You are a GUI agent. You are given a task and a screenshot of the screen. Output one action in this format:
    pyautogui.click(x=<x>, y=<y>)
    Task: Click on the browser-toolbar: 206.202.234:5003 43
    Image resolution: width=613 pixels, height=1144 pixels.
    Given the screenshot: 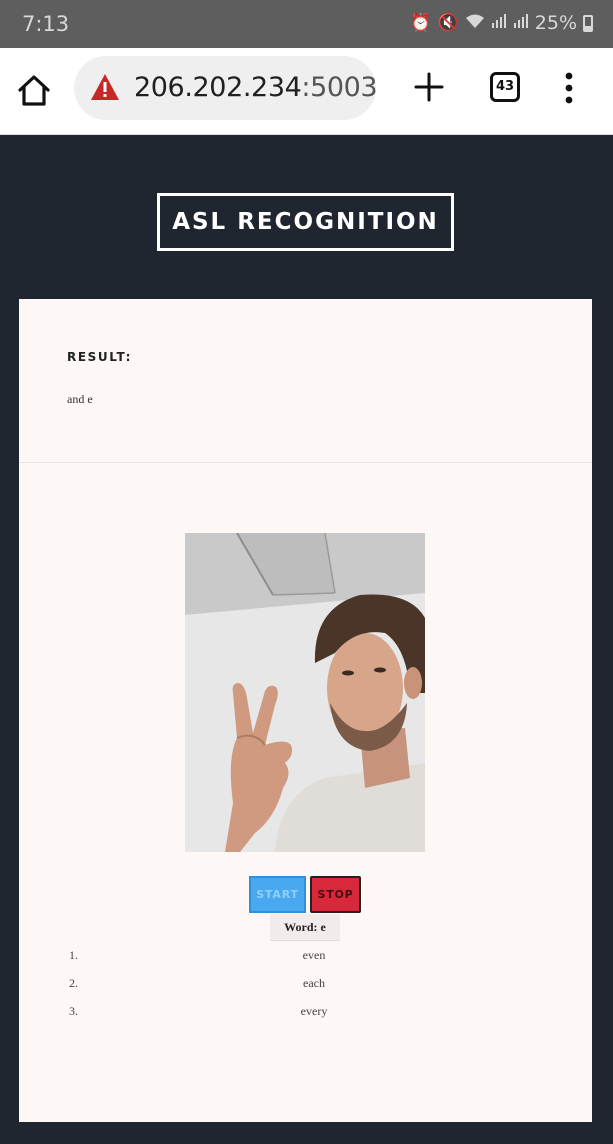 What is the action you would take?
    pyautogui.click(x=306, y=91)
    